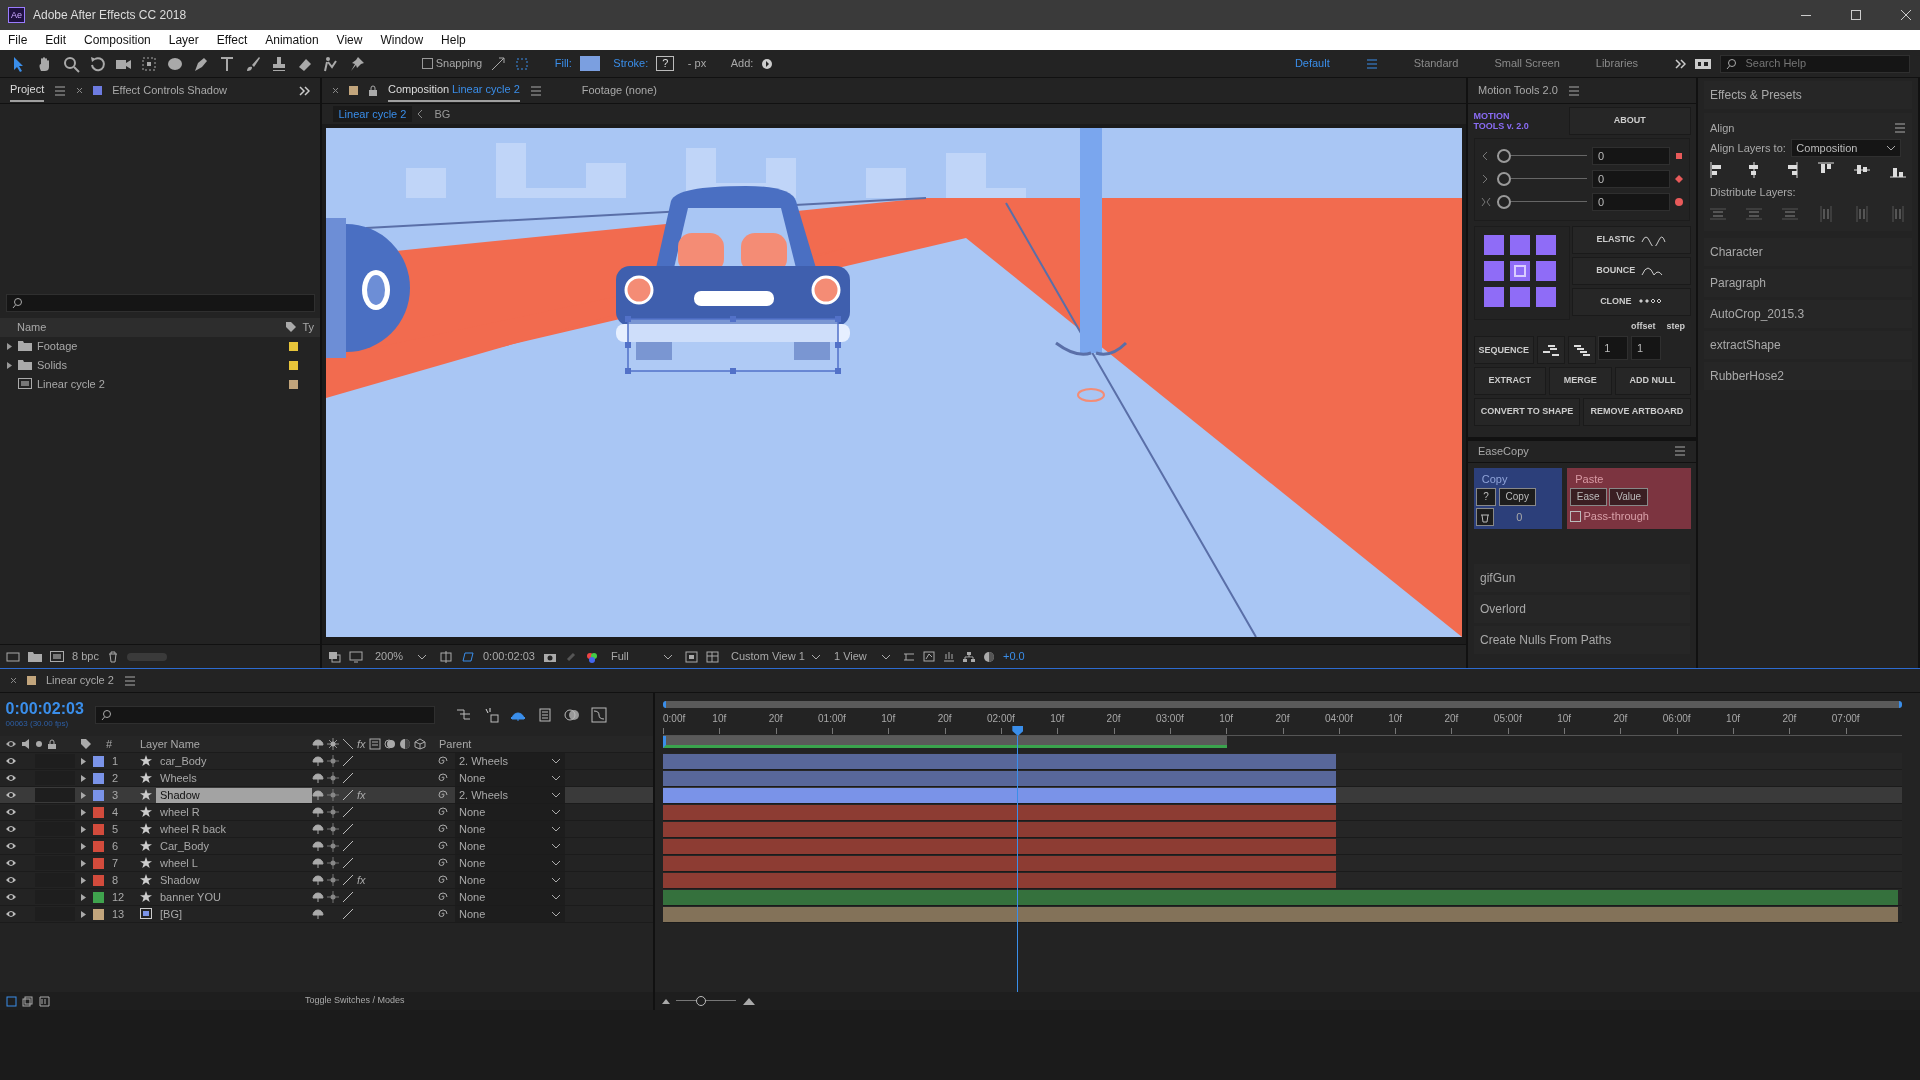 Image resolution: width=1920 pixels, height=1080 pixels. What do you see at coordinates (1503, 179) in the screenshot?
I see `slider-thumb` at bounding box center [1503, 179].